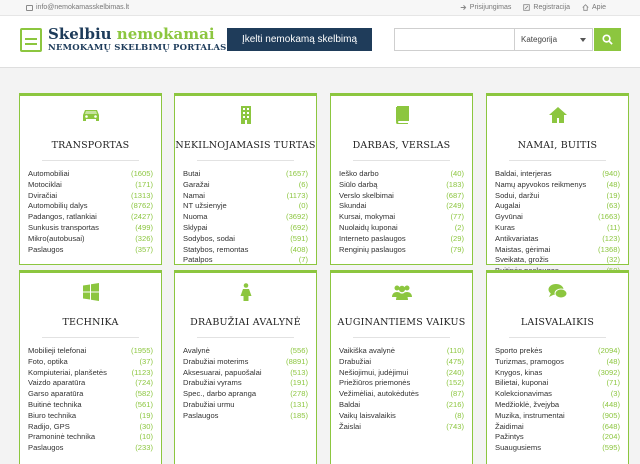 The height and width of the screenshot is (464, 640). What do you see at coordinates (485, 7) in the screenshot?
I see `login-link: Prisijungimas` at bounding box center [485, 7].